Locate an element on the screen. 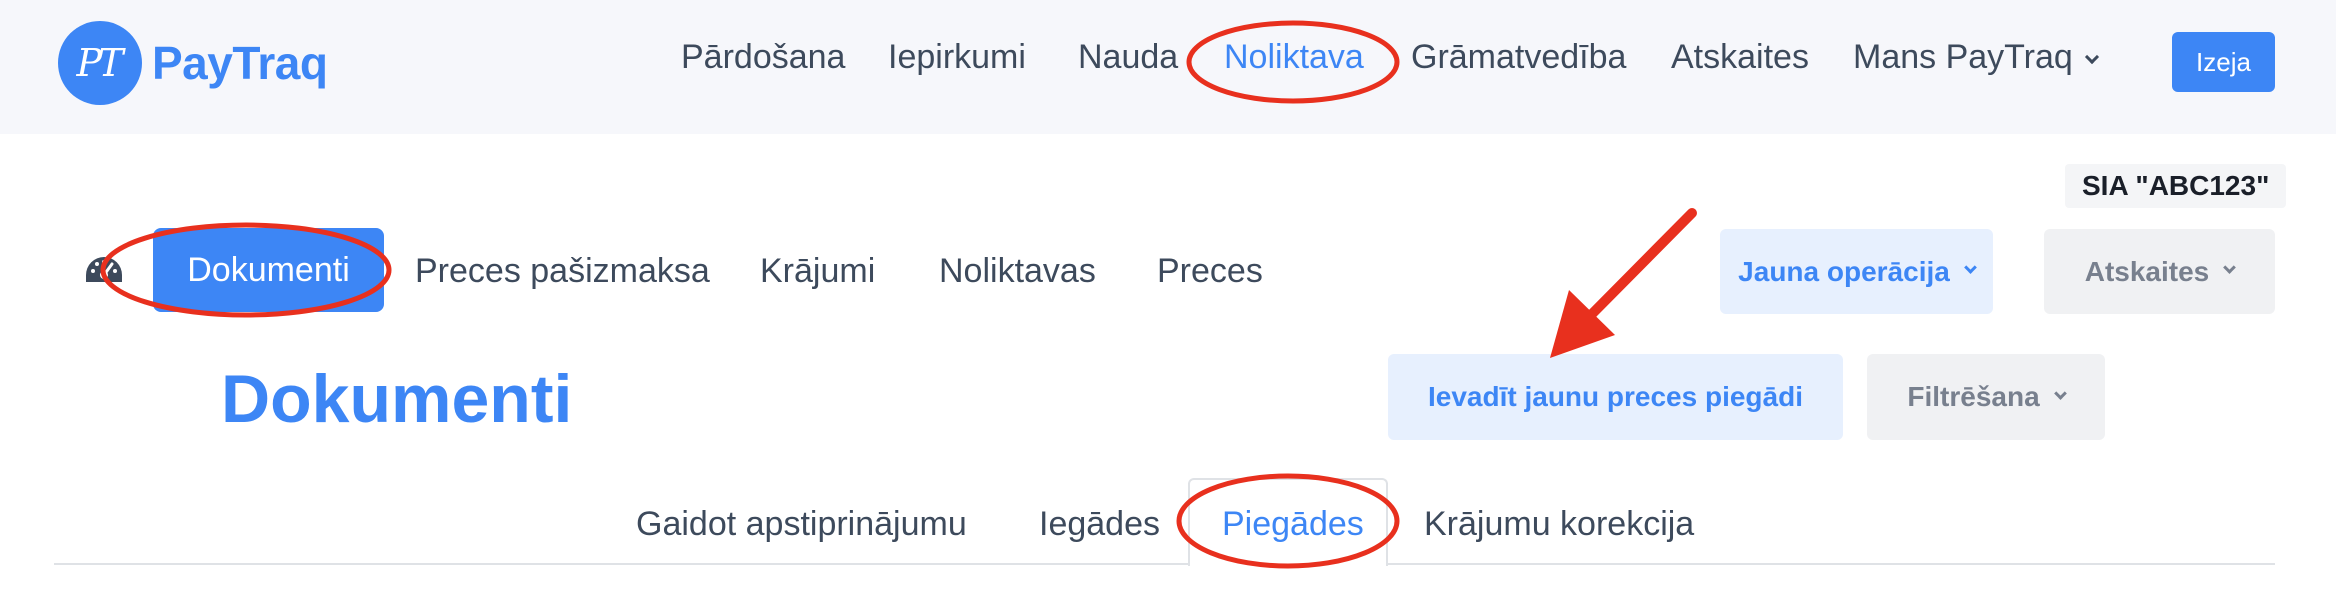 The image size is (2336, 590). topnav-item-warehouse: Noliktava is located at coordinates (1294, 57).